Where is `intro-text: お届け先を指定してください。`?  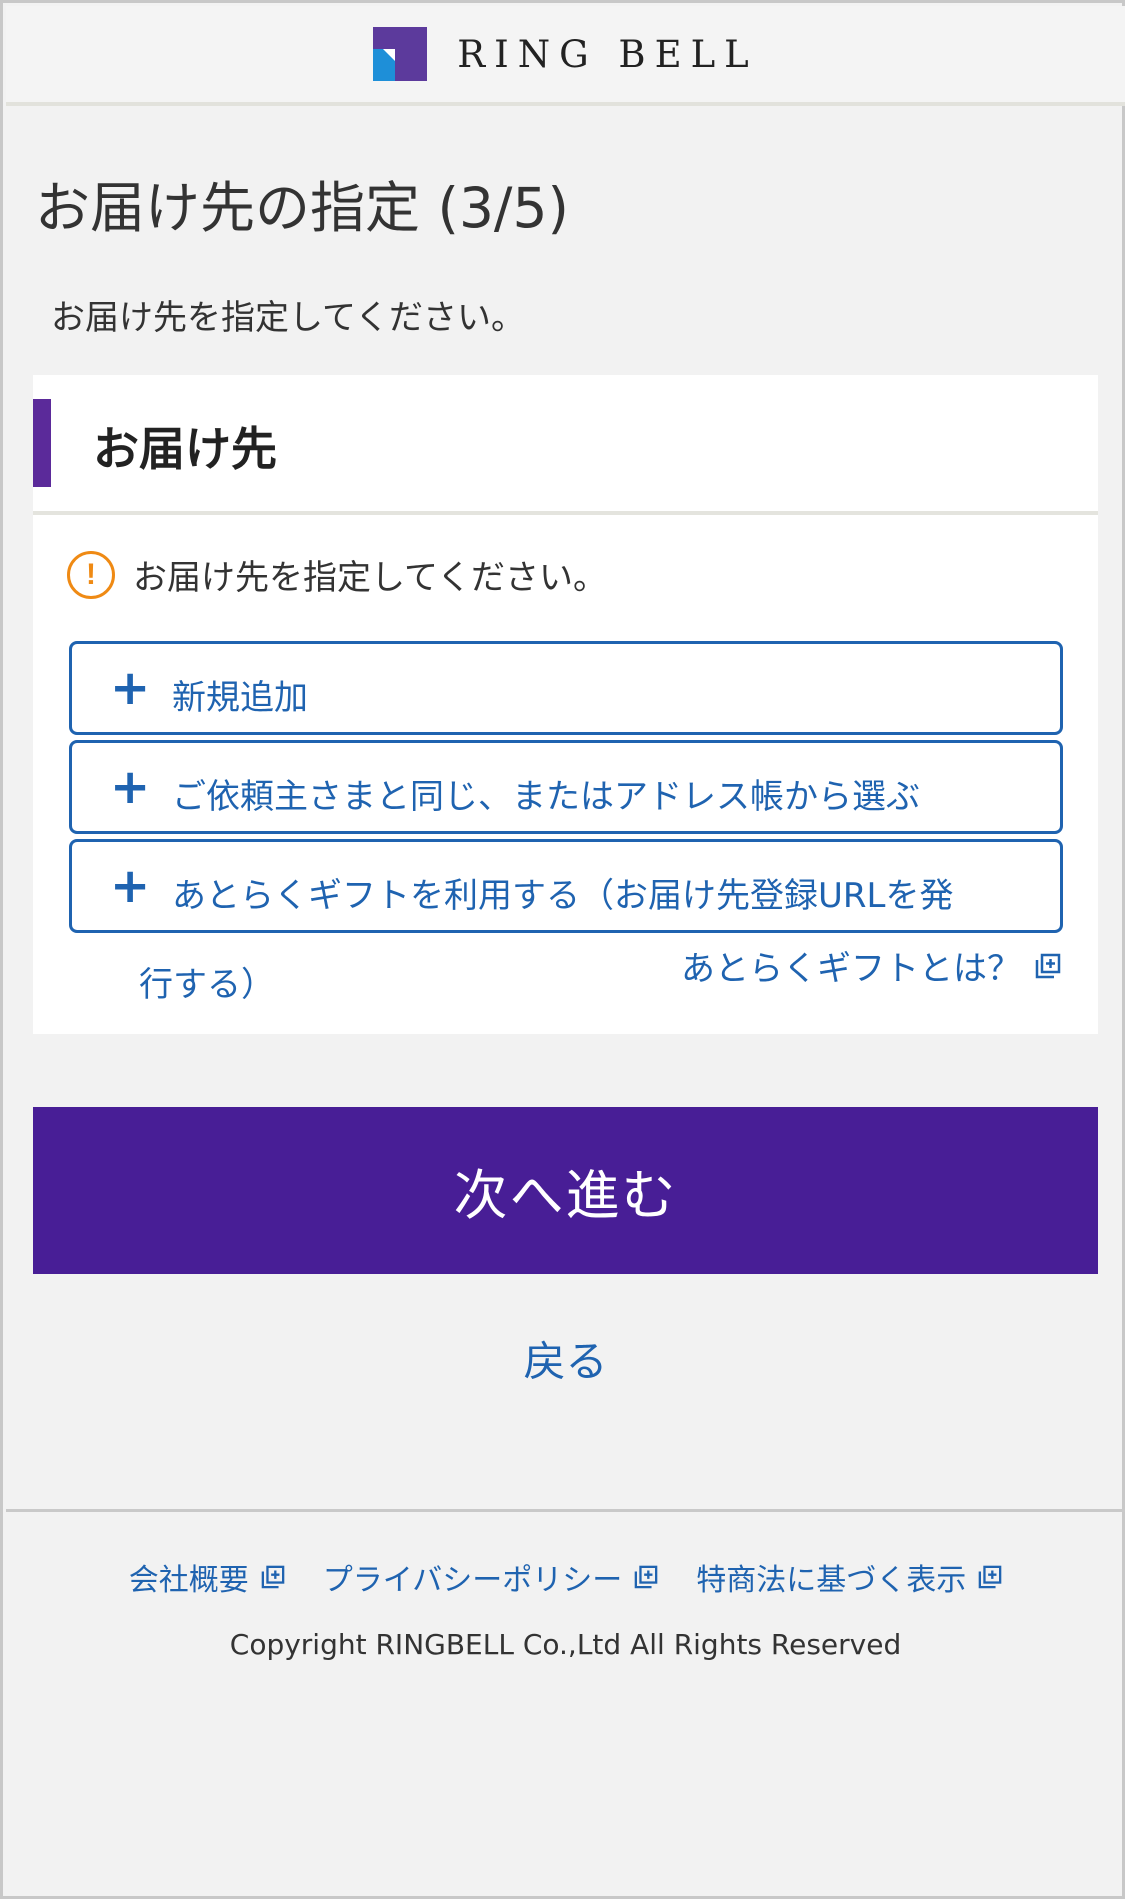
intro-text: お届け先を指定してください。 is located at coordinates (288, 318).